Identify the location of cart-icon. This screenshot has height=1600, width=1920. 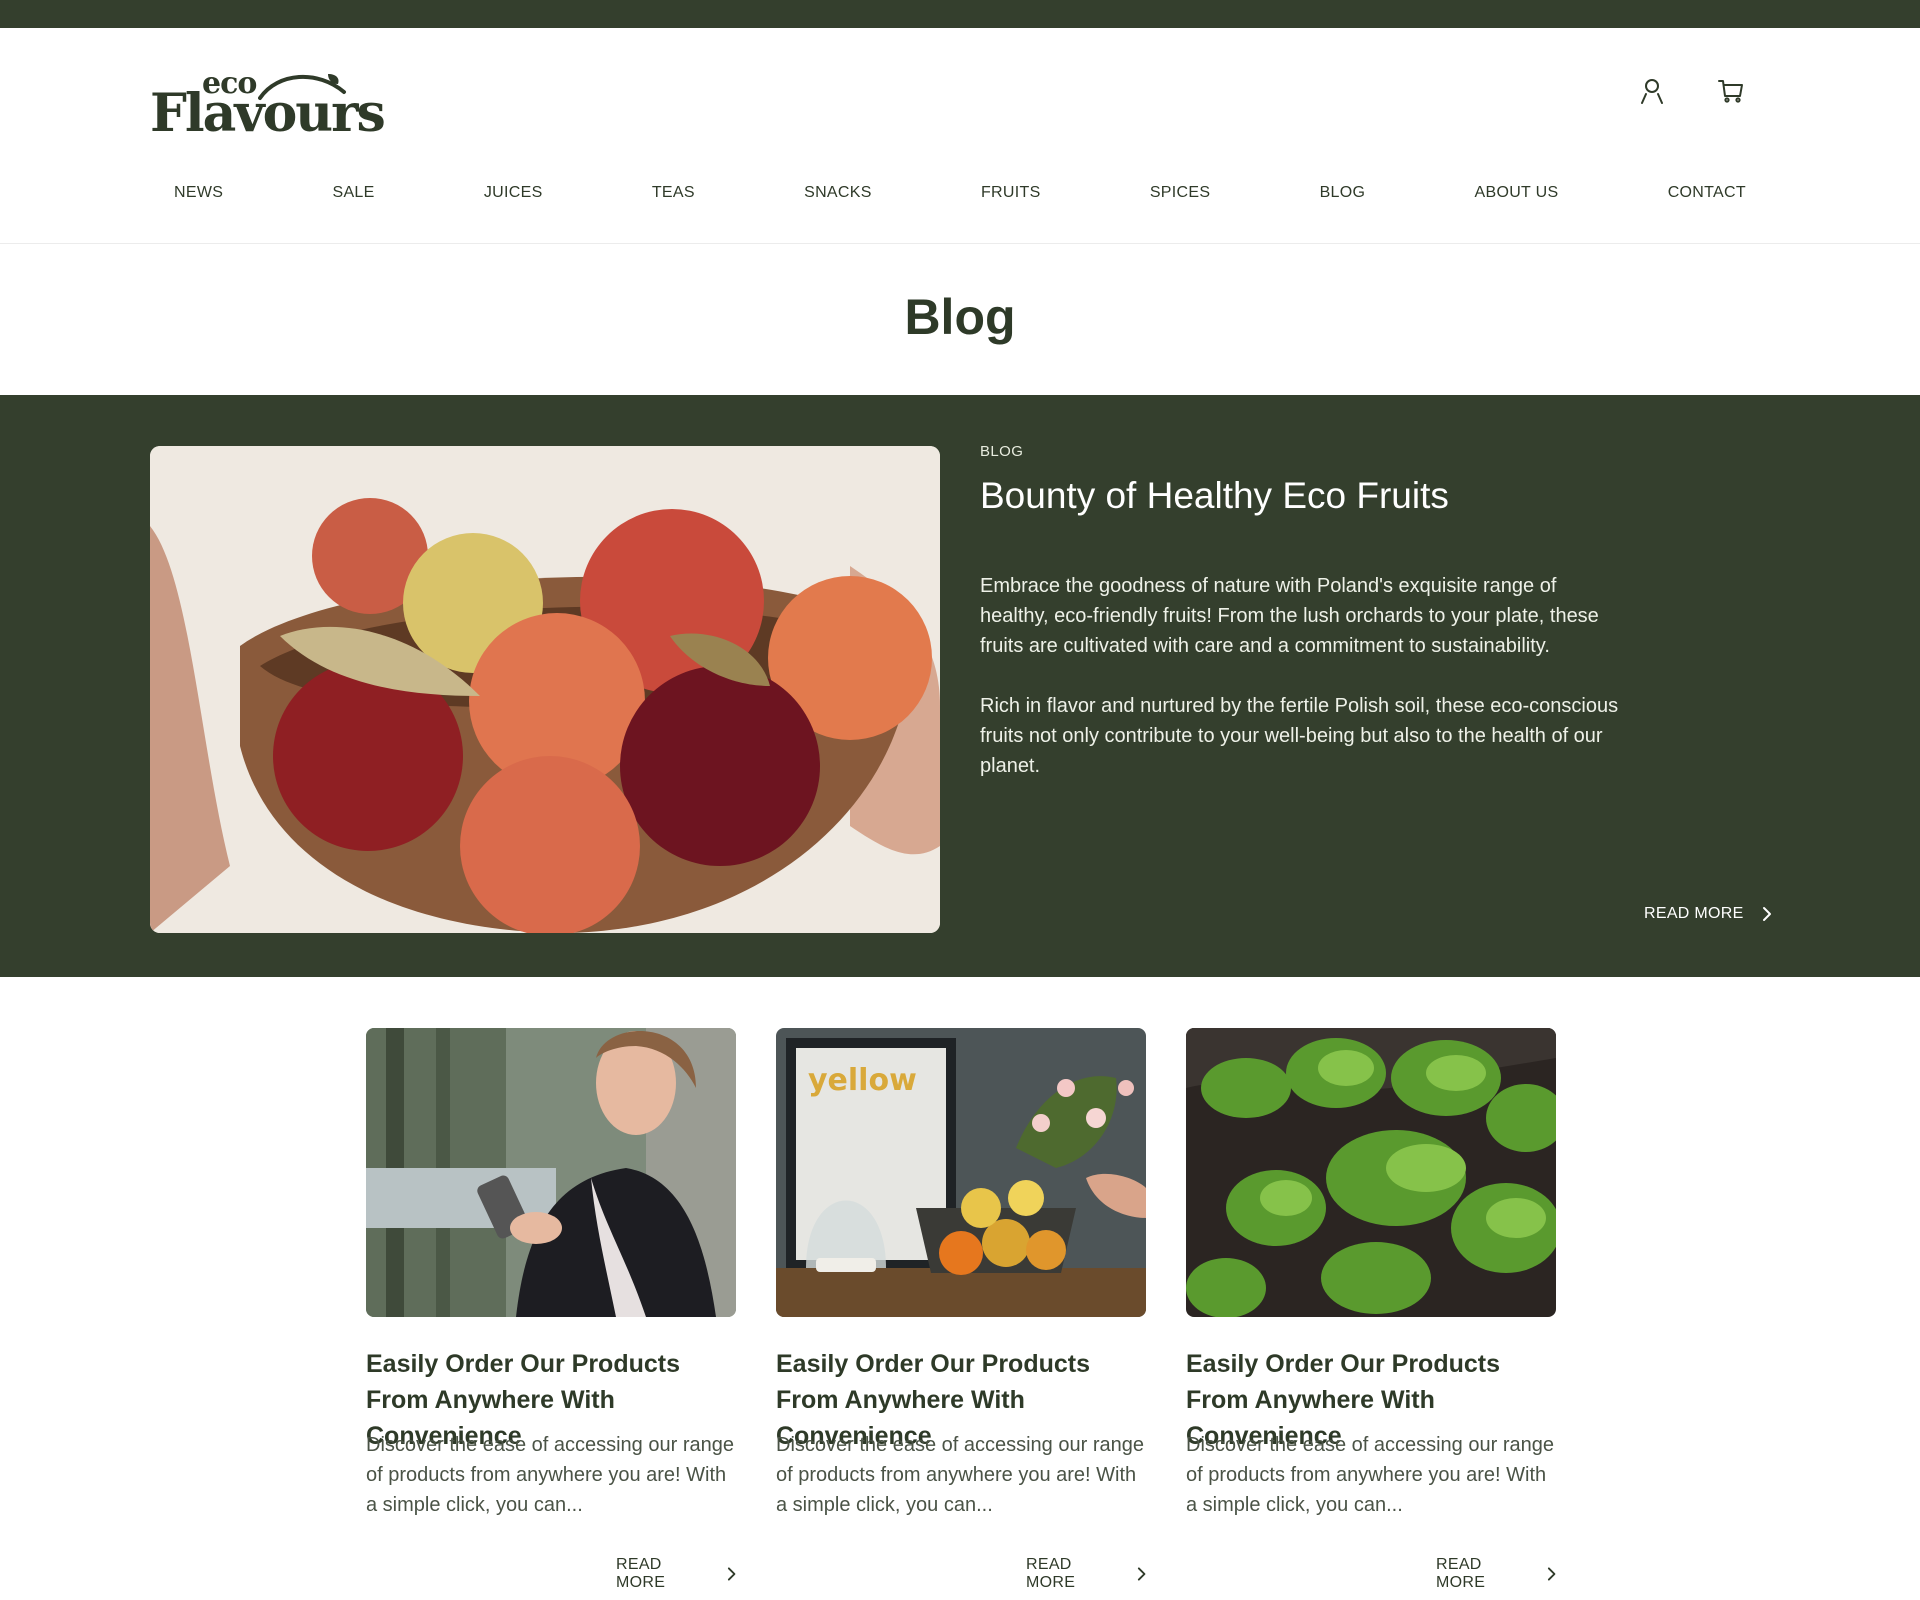
(1731, 91).